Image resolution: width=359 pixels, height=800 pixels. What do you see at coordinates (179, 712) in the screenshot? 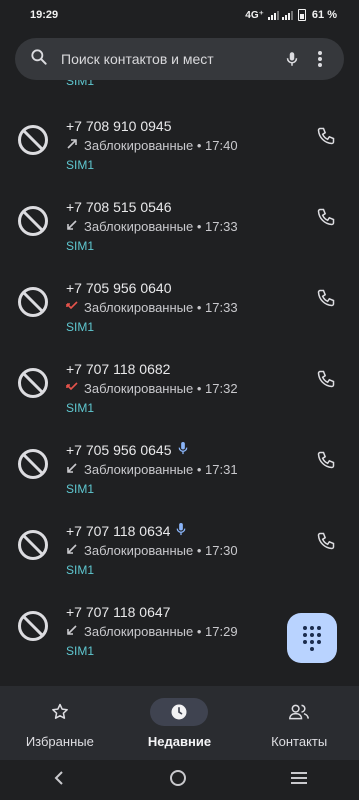
I see `clock-icon` at bounding box center [179, 712].